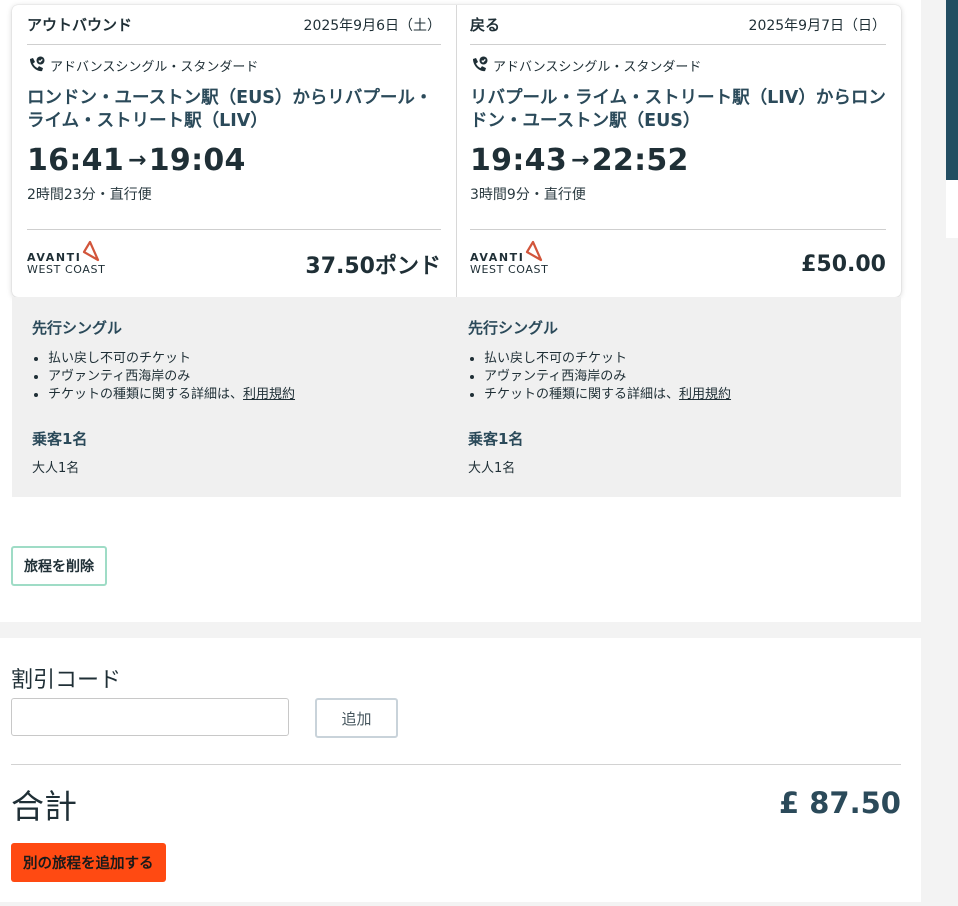  I want to click on return-passenger-title: 乗客1名, so click(496, 439).